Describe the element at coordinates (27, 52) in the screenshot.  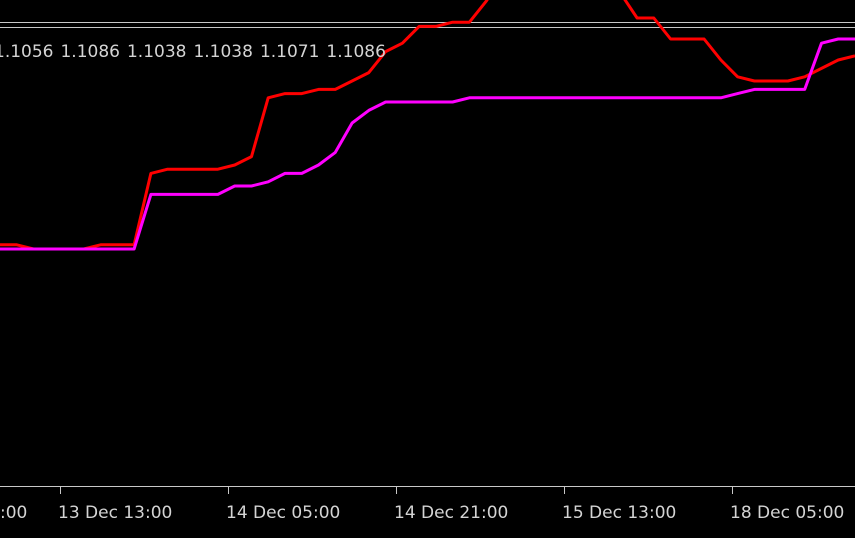
I see `ohlc-value: 1.1056` at that location.